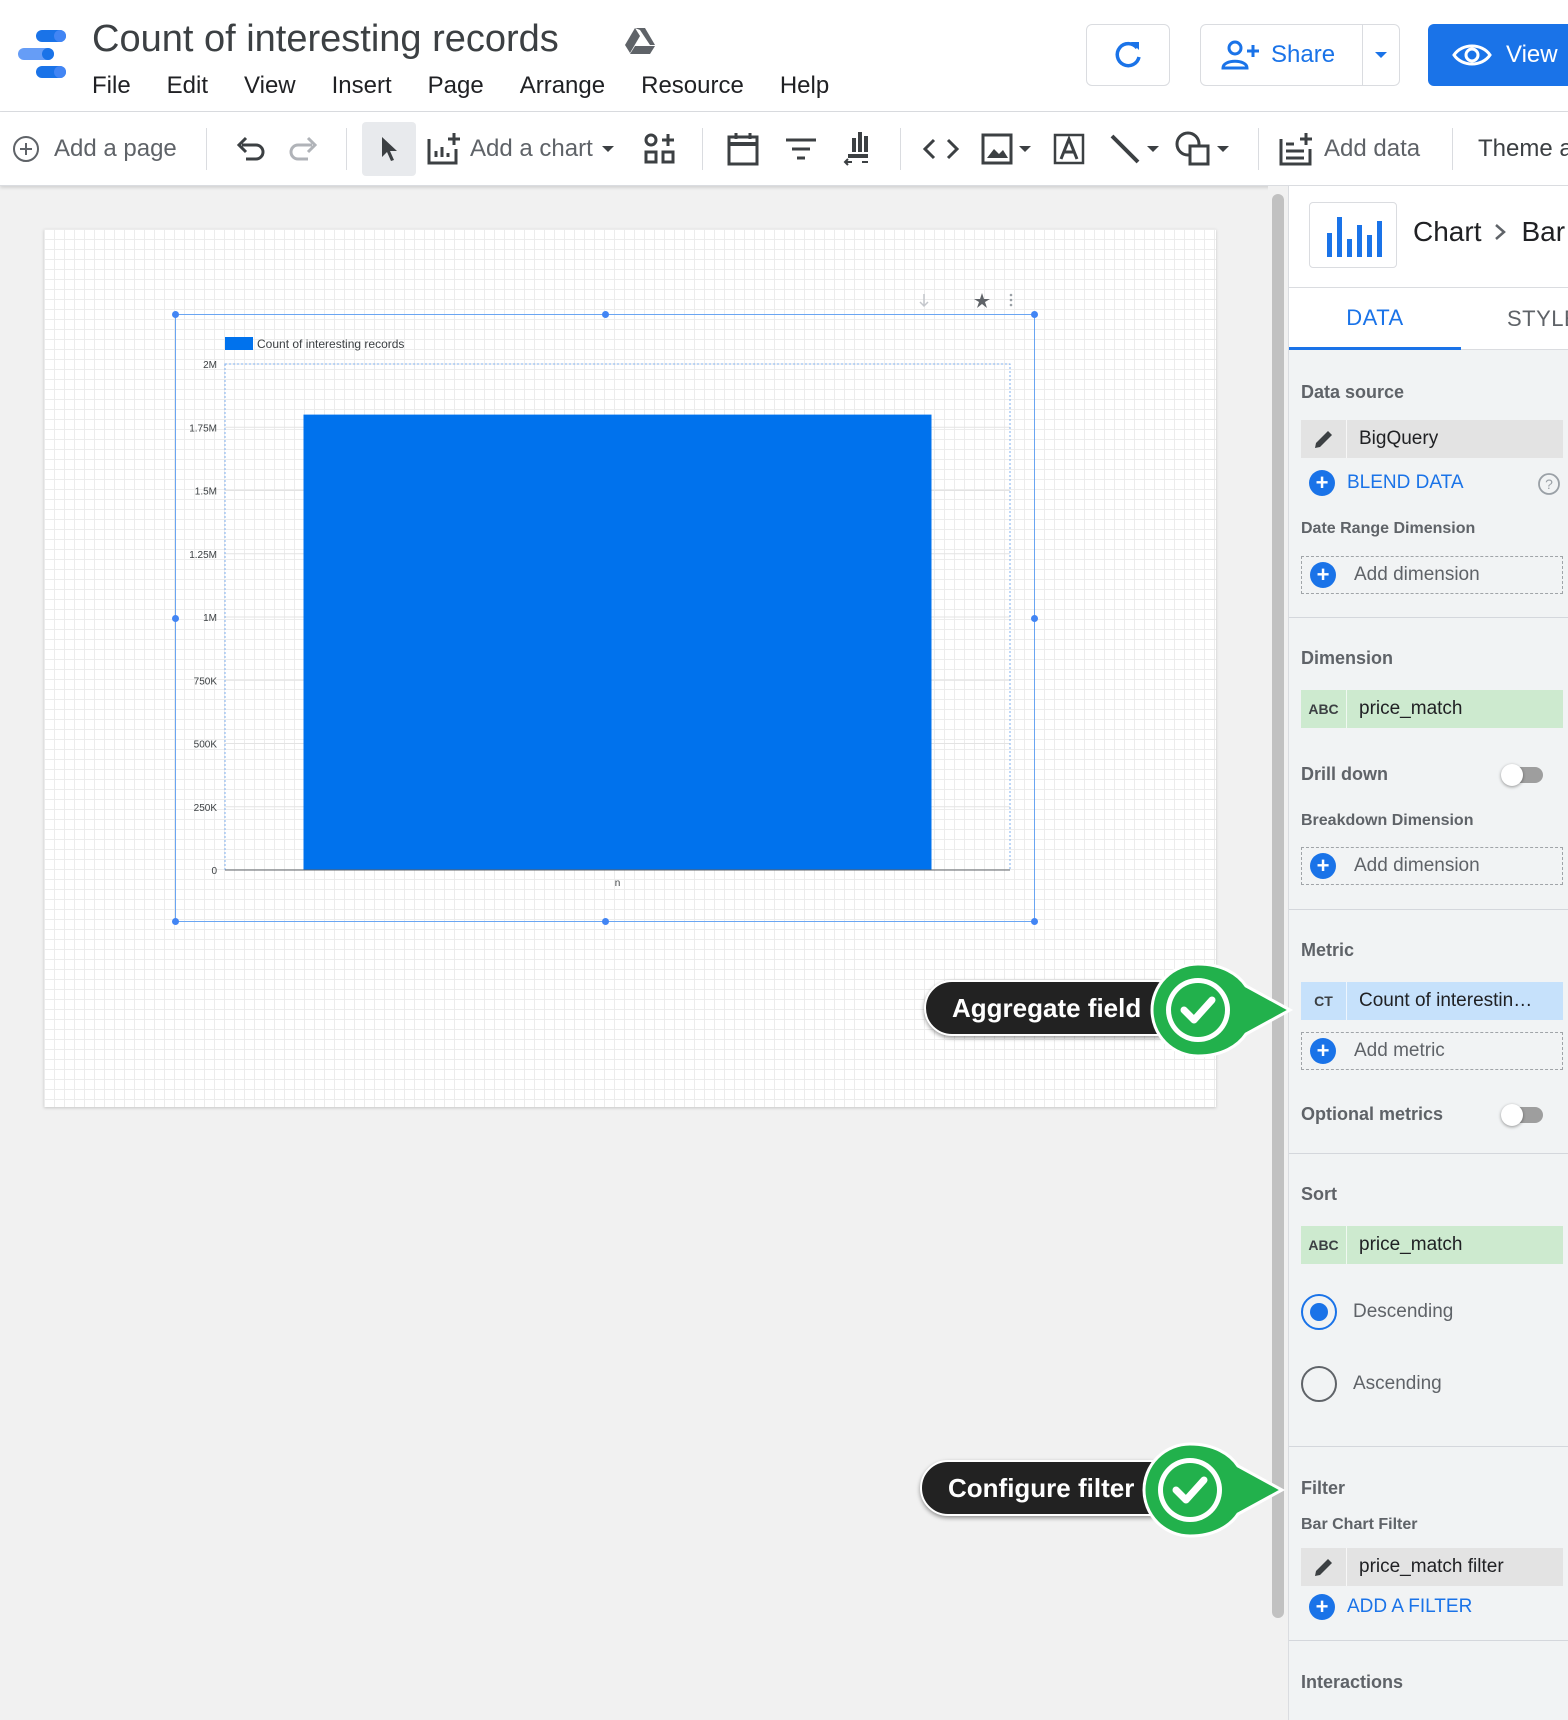  Describe the element at coordinates (1432, 866) in the screenshot. I see `add-breakdown-dimension-button: + Add dimension` at that location.